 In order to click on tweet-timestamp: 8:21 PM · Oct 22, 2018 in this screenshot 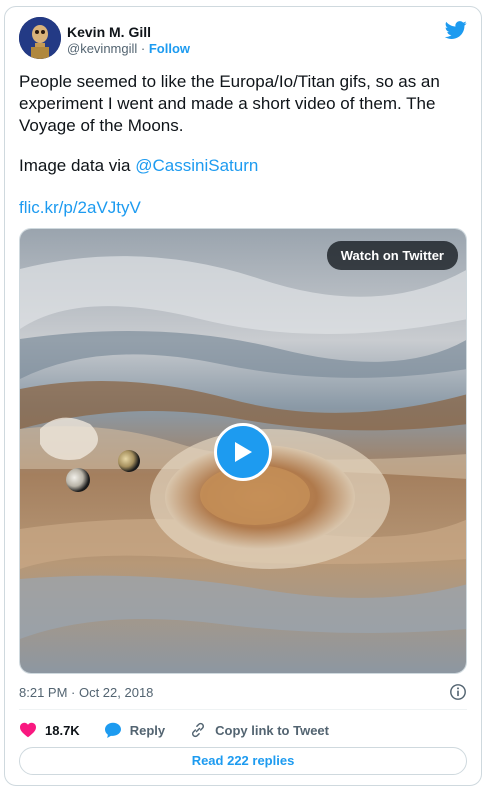, I will do `click(86, 692)`.